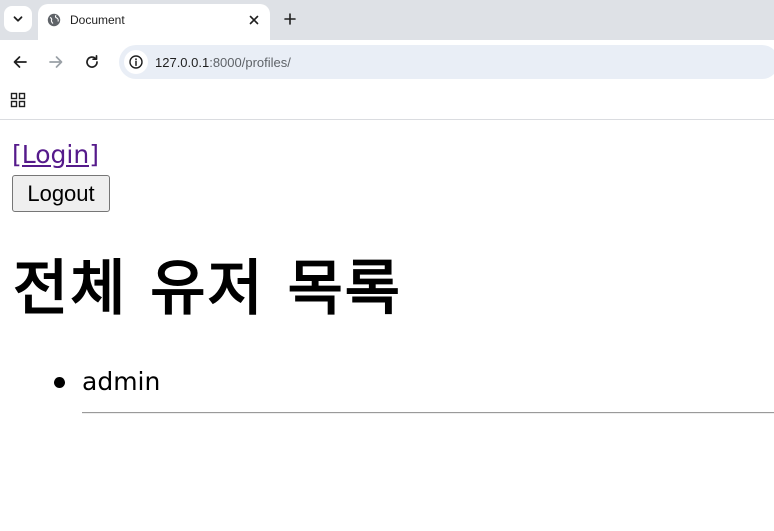 This screenshot has height=531, width=774. What do you see at coordinates (182, 62) in the screenshot?
I see `url-host: 127.0.0.1` at bounding box center [182, 62].